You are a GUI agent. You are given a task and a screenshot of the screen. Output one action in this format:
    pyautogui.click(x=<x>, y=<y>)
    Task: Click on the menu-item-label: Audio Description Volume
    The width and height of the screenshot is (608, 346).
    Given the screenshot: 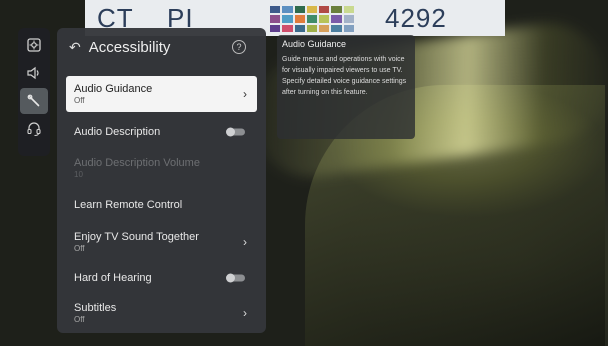 What is the action you would take?
    pyautogui.click(x=137, y=163)
    